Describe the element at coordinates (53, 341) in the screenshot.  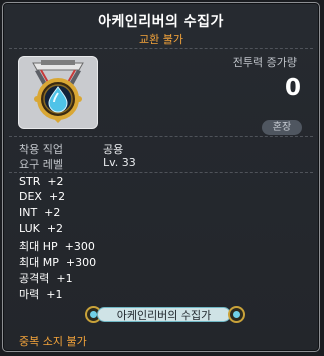
I see `duplicate-notice: 중복 소지 불가` at that location.